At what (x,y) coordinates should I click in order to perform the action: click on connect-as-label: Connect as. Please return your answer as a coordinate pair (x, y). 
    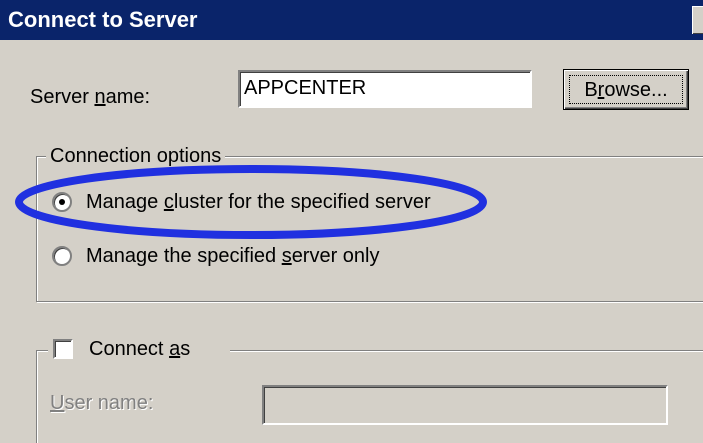
    Looking at the image, I should click on (139, 349).